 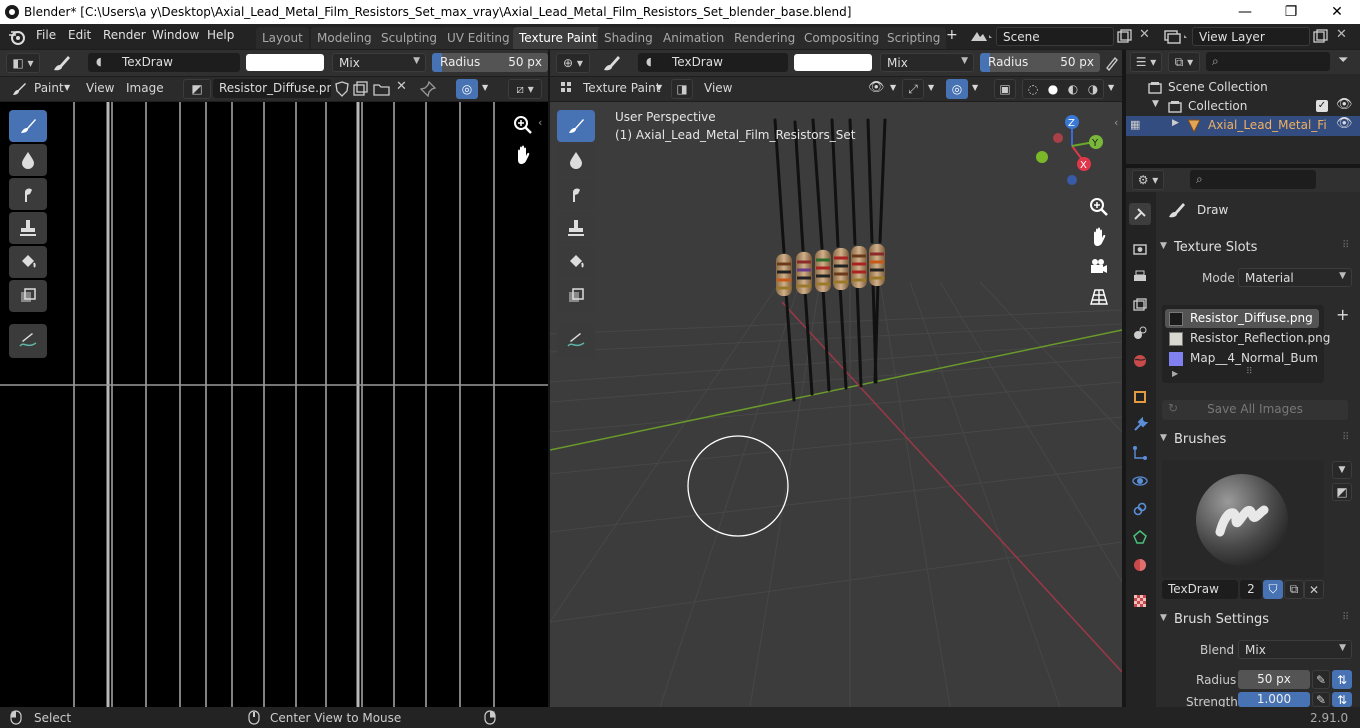 What do you see at coordinates (576, 126) in the screenshot?
I see `tool-draw` at bounding box center [576, 126].